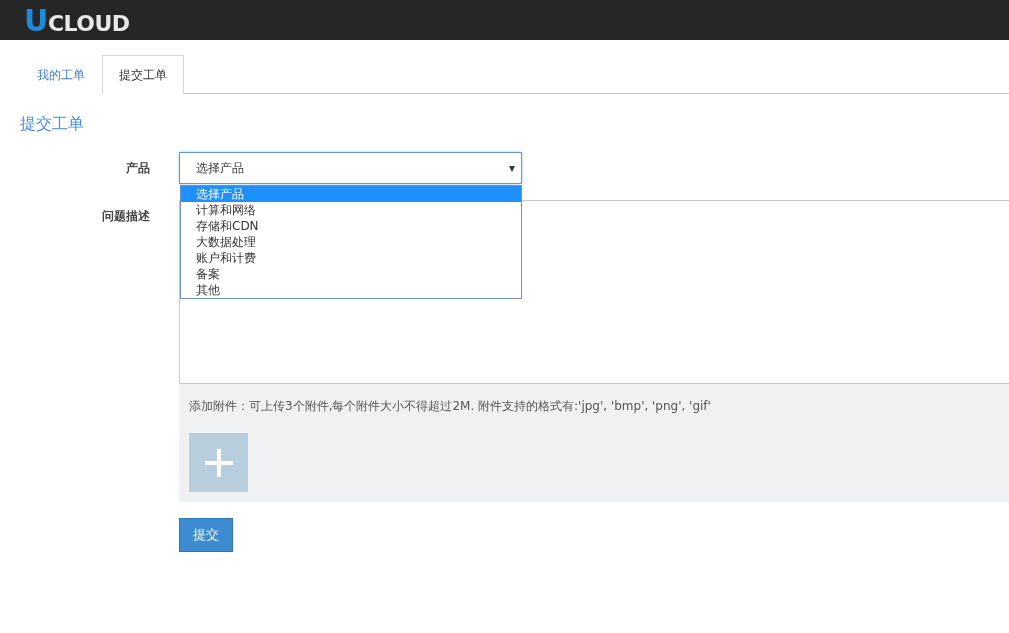 The width and height of the screenshot is (1009, 633). Describe the element at coordinates (137, 168) in the screenshot. I see `field-label: 产品` at that location.